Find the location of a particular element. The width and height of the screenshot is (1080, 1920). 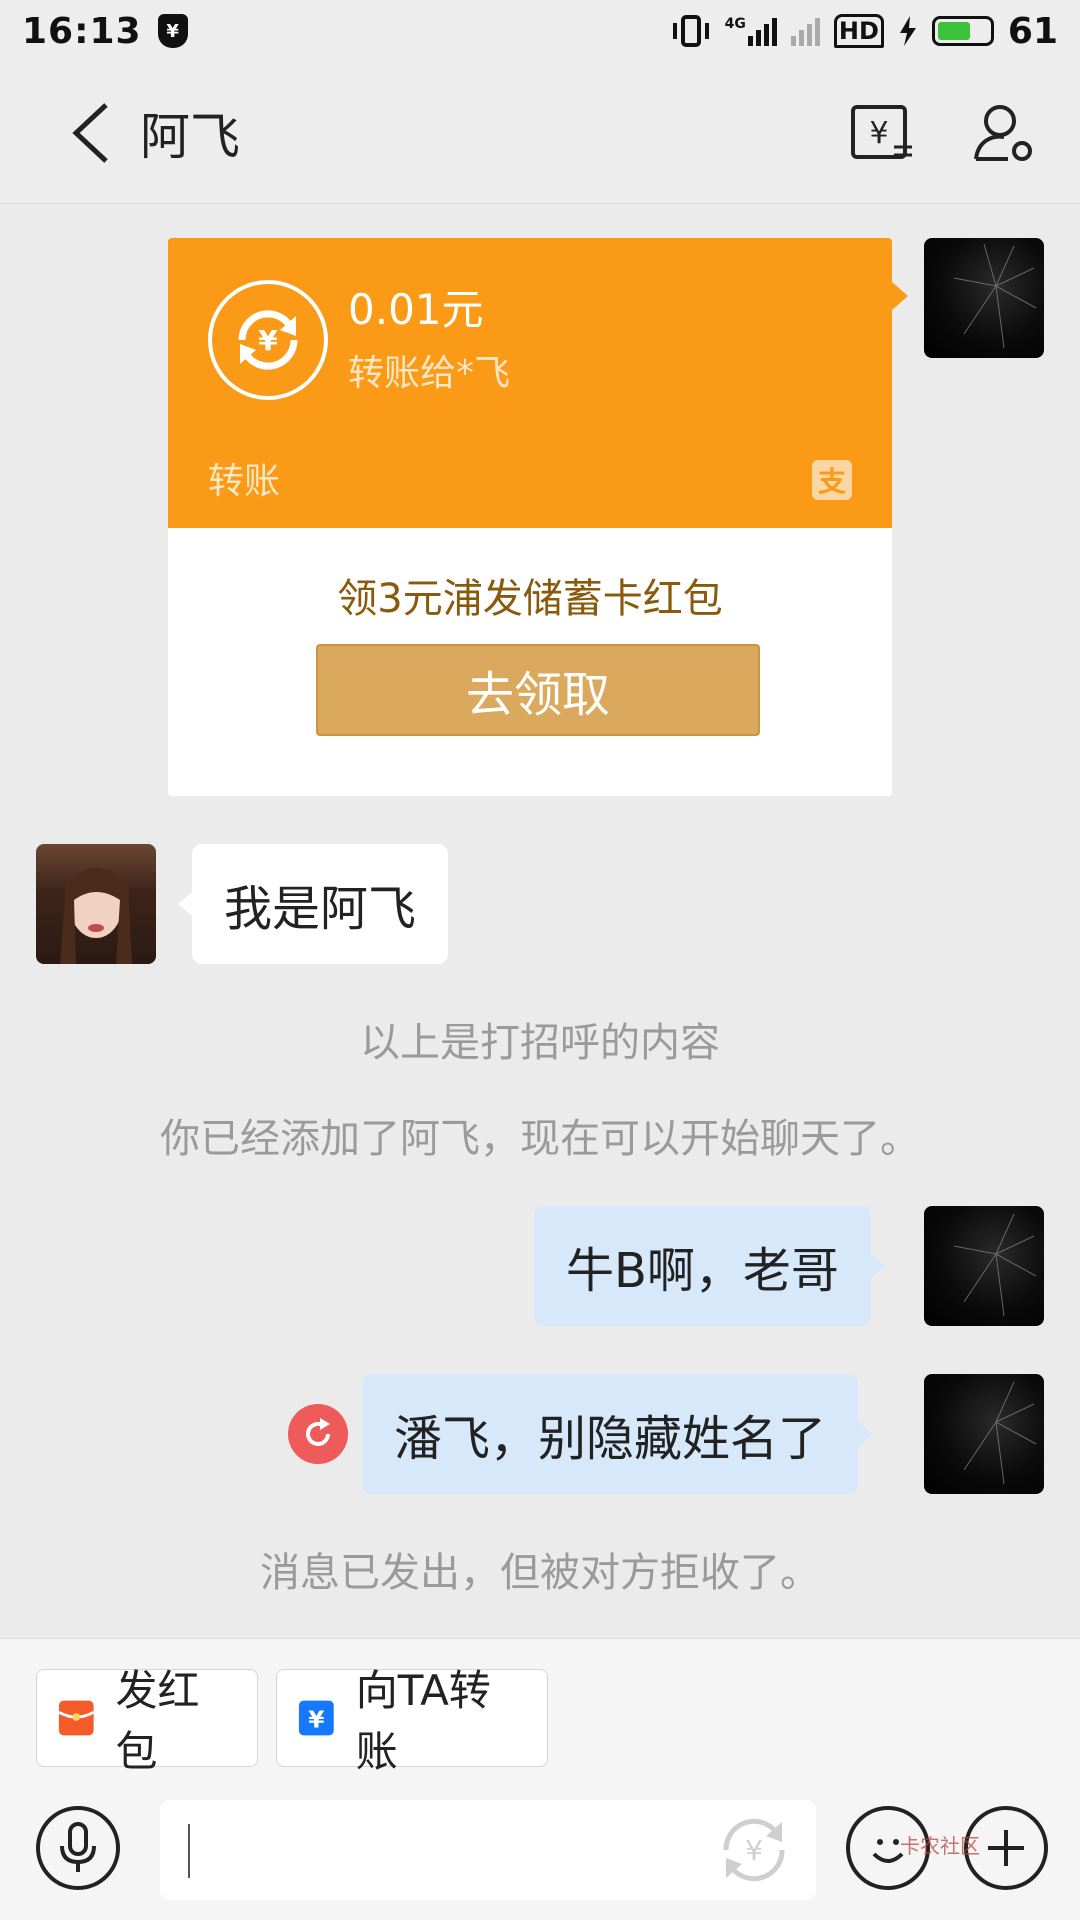

sent-message-bubble: 牛B啊，老哥 is located at coordinates (702, 1266).